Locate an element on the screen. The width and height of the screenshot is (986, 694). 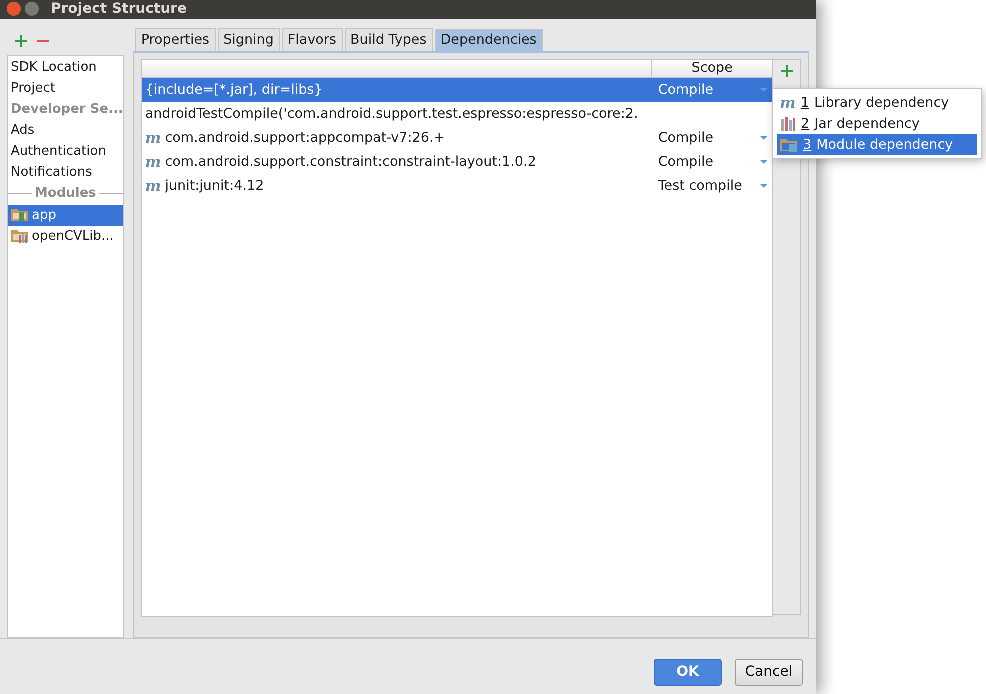
dependency-row: androidTestCompile('com.android.support.test.espresso:espresso-core:2. is located at coordinates (457, 114).